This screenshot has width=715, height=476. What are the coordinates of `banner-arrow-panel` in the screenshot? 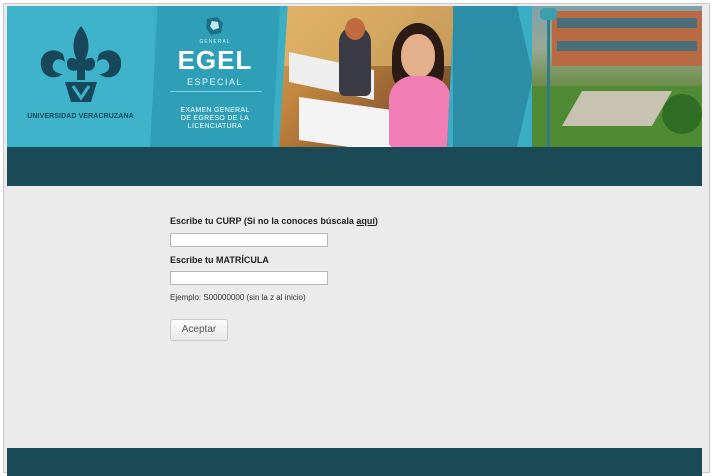 It's located at (493, 76).